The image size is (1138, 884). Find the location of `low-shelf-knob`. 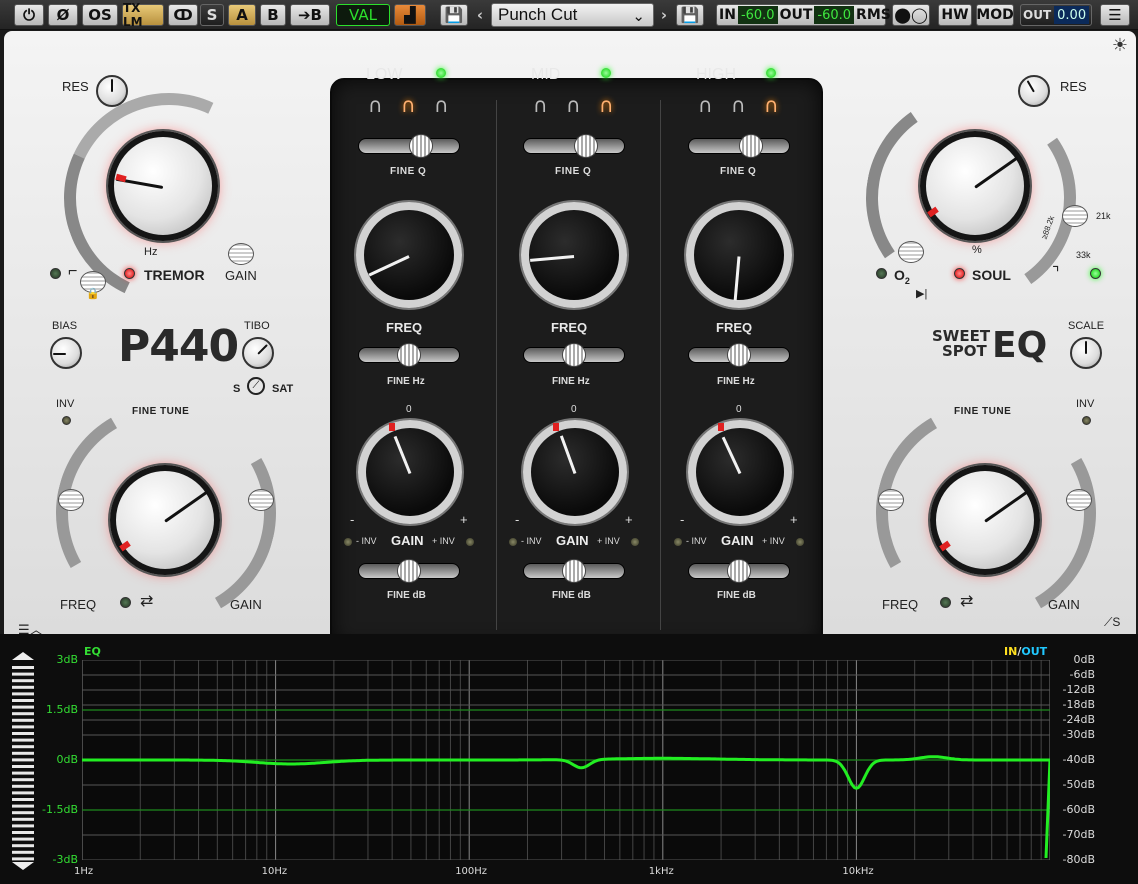

low-shelf-knob is located at coordinates (165, 520).